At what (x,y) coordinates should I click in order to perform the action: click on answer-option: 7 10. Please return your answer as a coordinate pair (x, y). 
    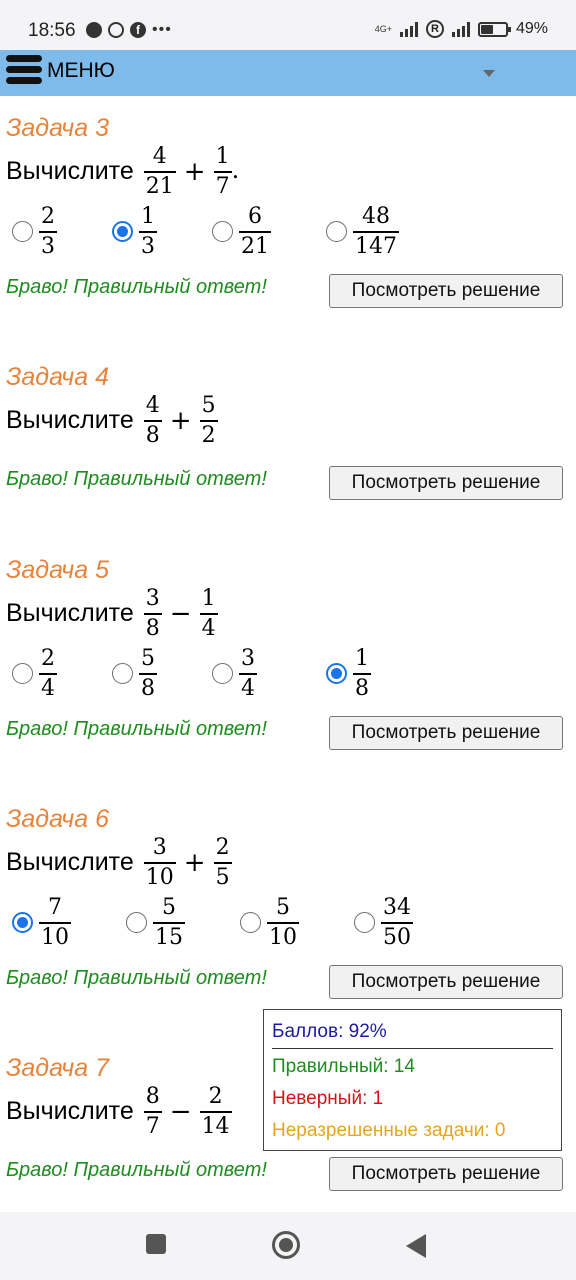
    Looking at the image, I should click on (41, 923).